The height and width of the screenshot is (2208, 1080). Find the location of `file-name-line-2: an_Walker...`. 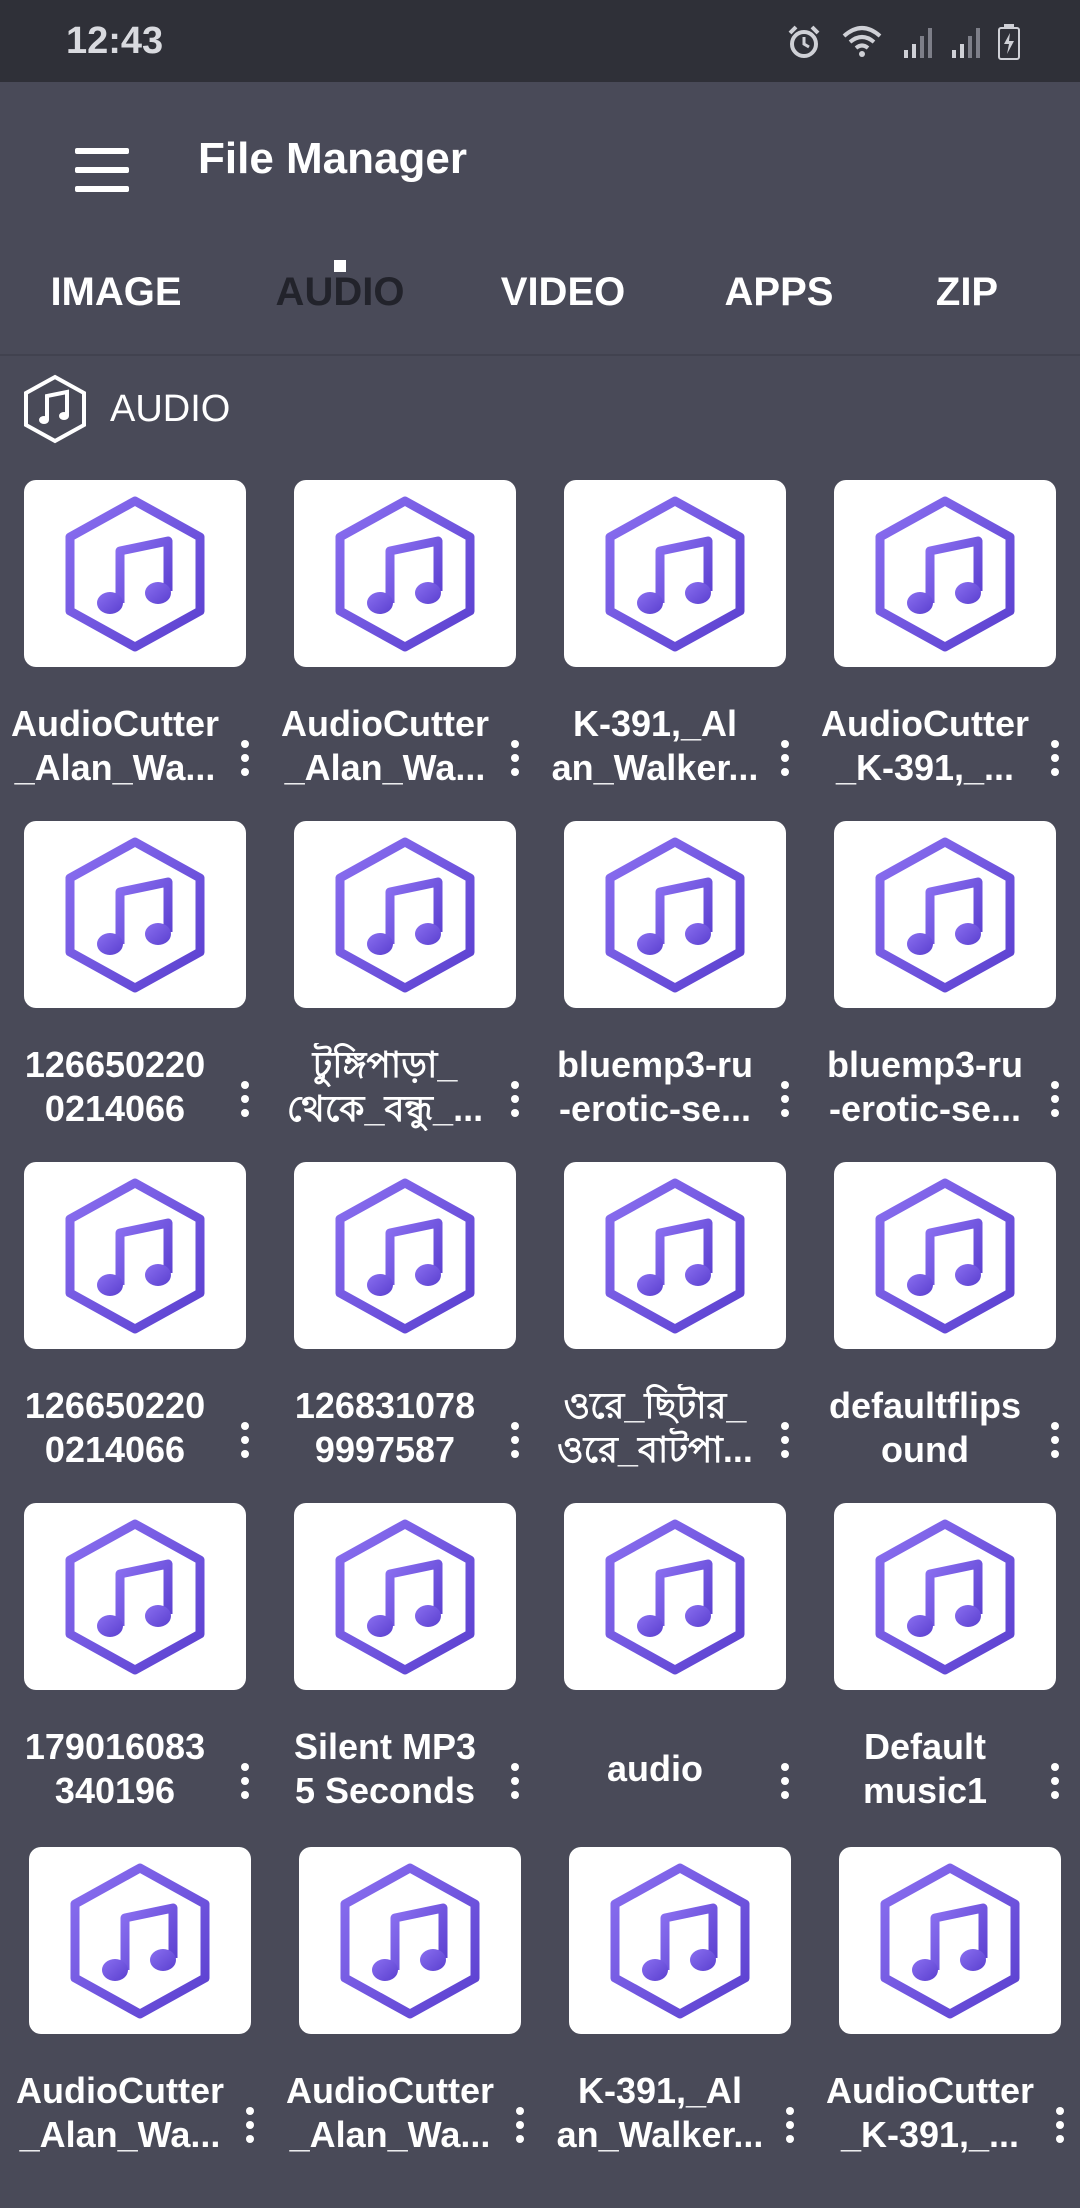

file-name-line-2: an_Walker... is located at coordinates (655, 767).